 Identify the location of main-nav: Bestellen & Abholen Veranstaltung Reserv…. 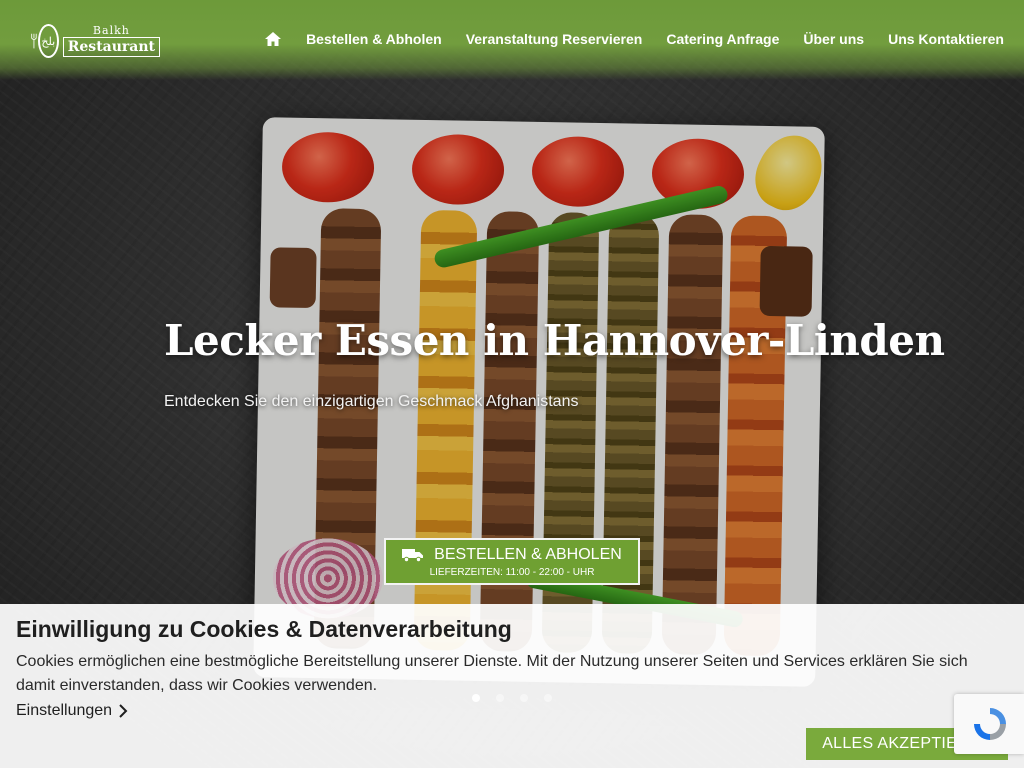
(634, 39).